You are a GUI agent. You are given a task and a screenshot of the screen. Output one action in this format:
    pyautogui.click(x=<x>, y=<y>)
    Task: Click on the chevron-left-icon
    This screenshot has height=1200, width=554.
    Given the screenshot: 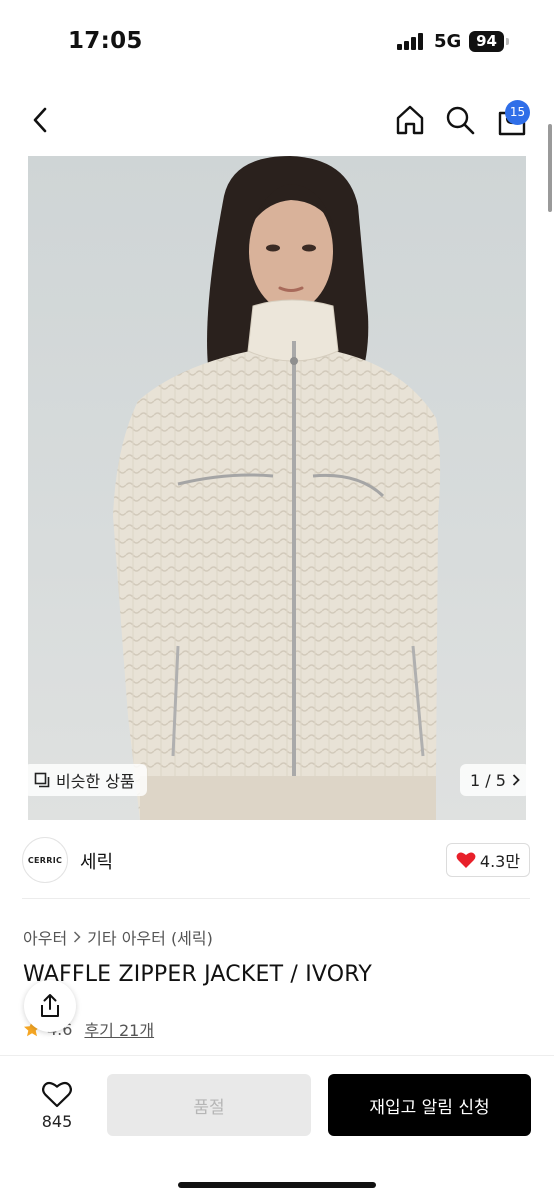 What is the action you would take?
    pyautogui.click(x=40, y=120)
    